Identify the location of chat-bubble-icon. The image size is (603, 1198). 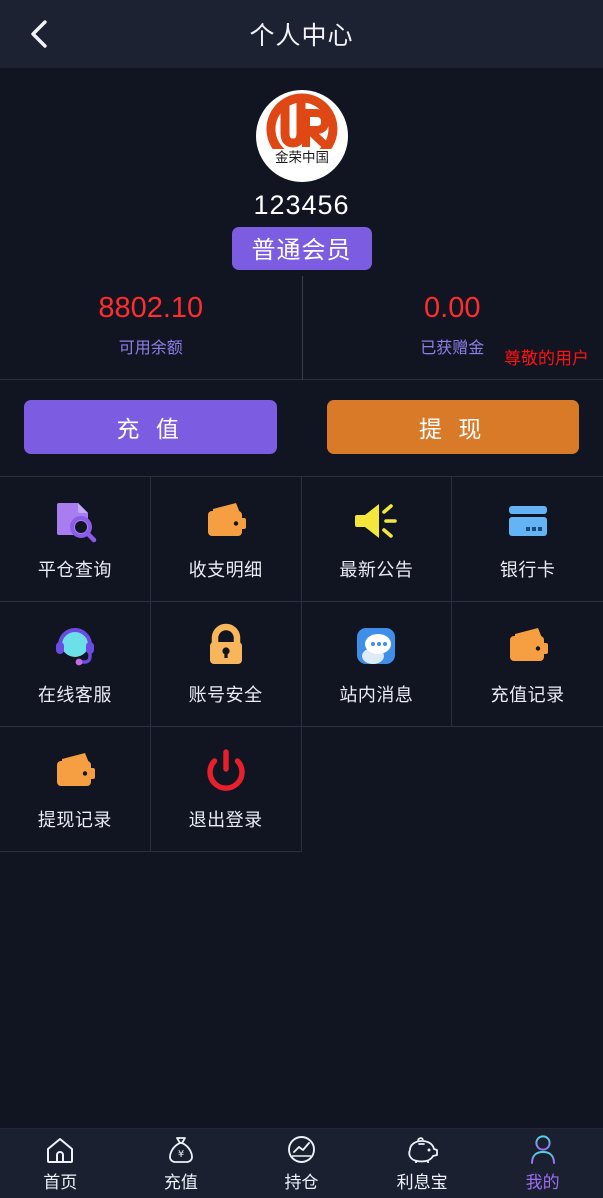
(376, 646).